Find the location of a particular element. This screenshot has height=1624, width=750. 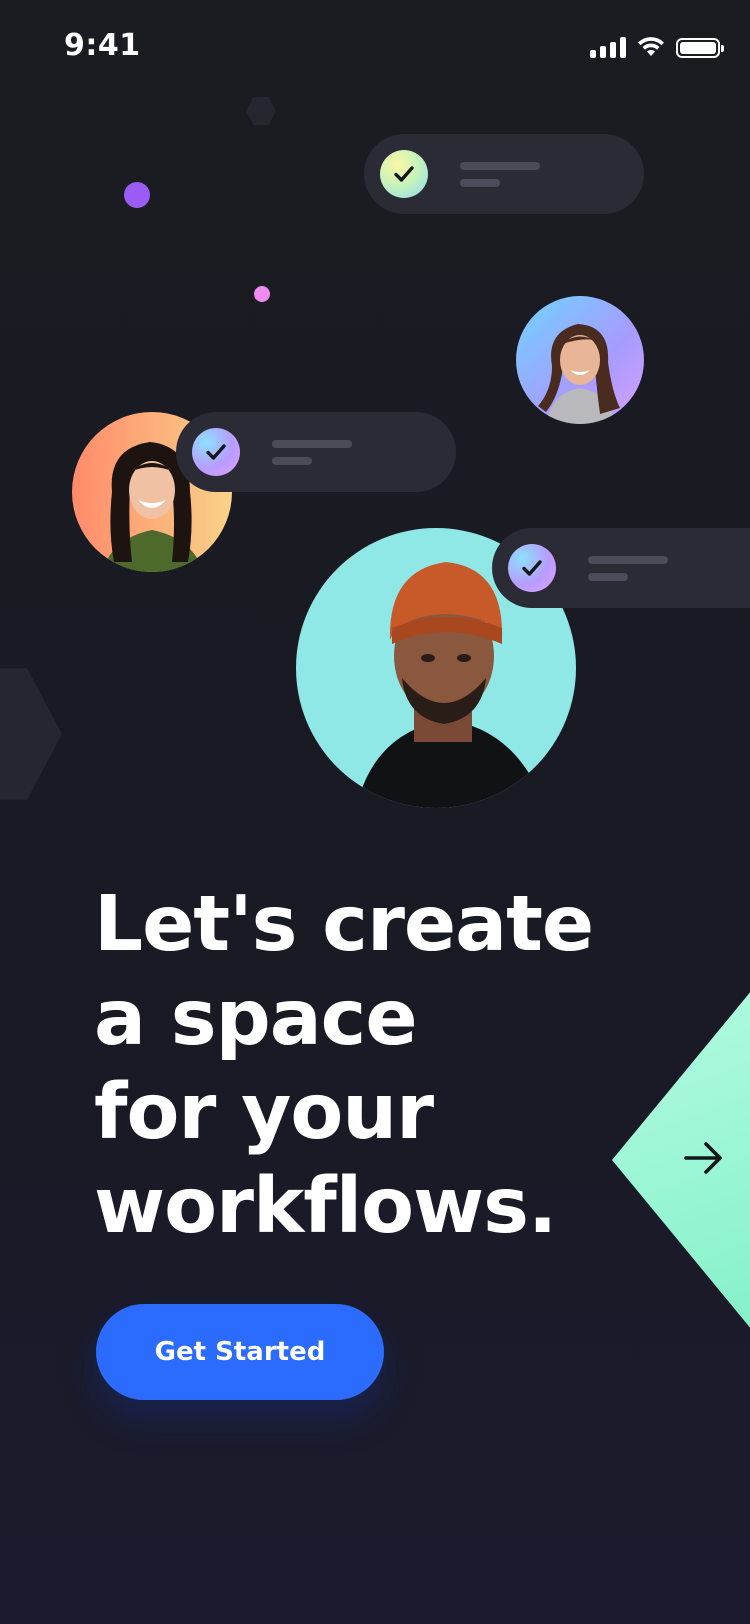

hexagon-decoration-large is located at coordinates (31, 734).